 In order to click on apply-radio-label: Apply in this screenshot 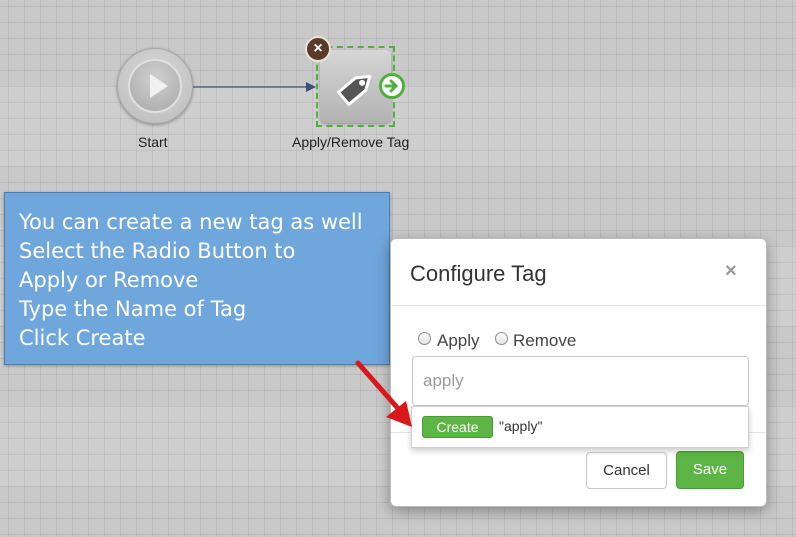, I will do `click(458, 341)`.